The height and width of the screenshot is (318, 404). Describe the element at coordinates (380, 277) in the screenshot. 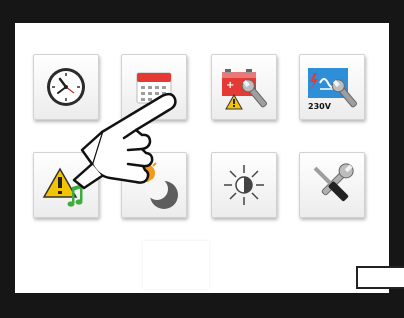

I see `slide-tab` at that location.